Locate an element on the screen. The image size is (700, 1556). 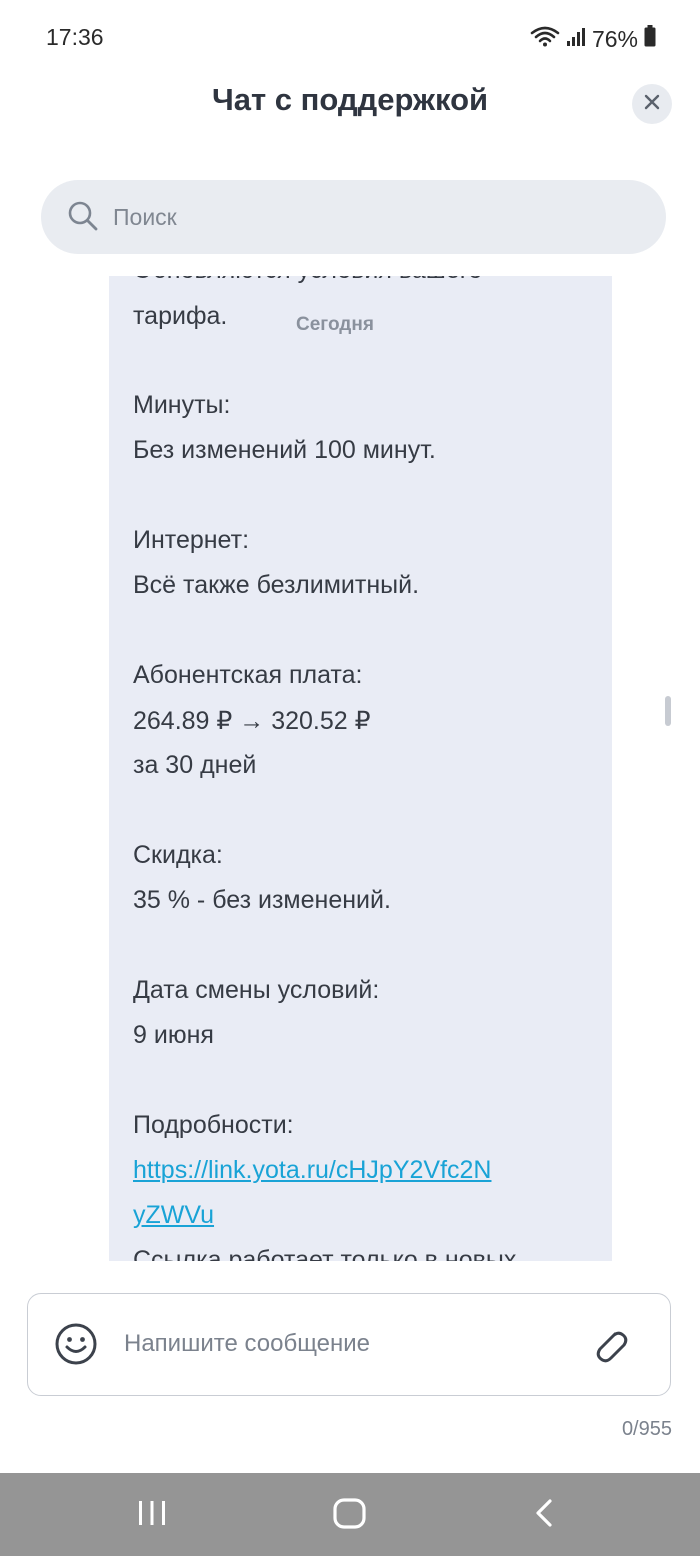
message-line: Ссылка работает только в новых is located at coordinates (325, 1253).